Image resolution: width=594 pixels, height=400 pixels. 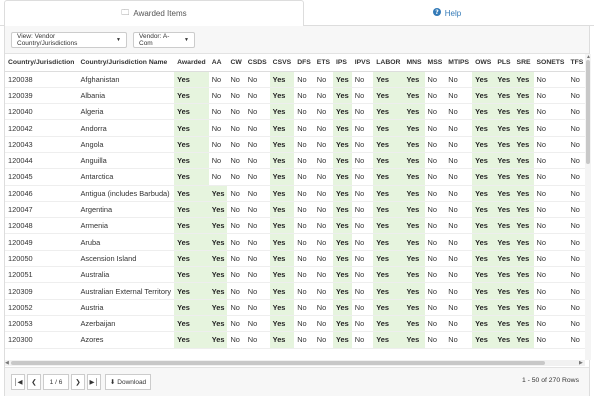 I want to click on horizontal-scrollbar: ◀ ▶, so click(x=295, y=363).